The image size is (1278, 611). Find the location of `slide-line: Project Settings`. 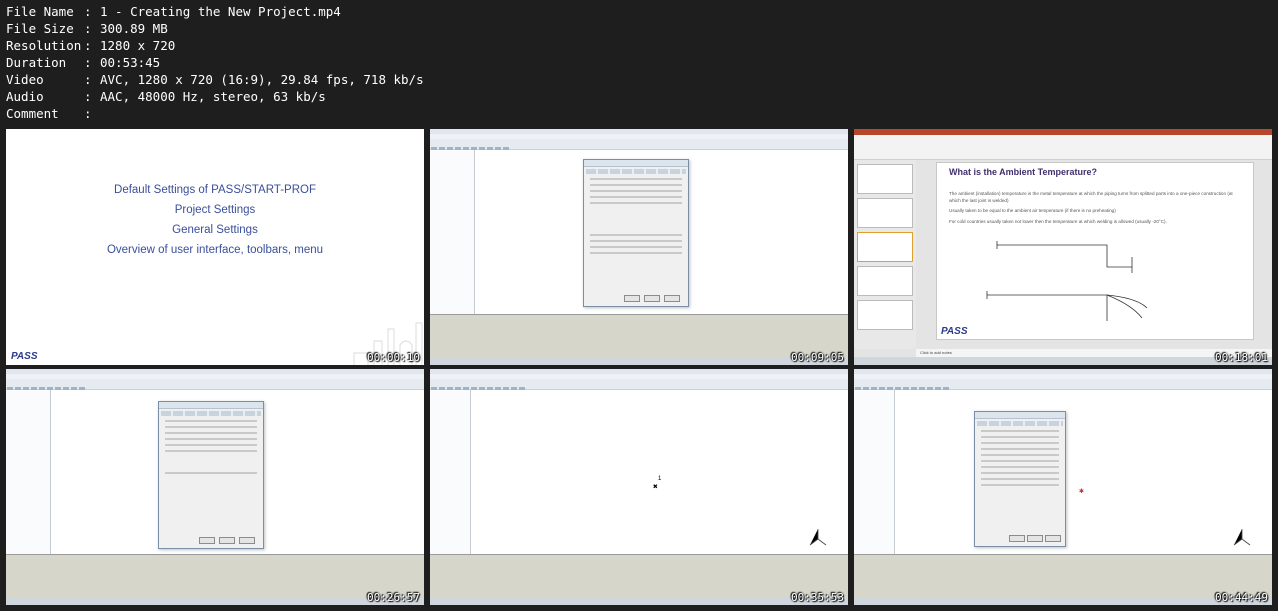

slide-line: Project Settings is located at coordinates (215, 210).